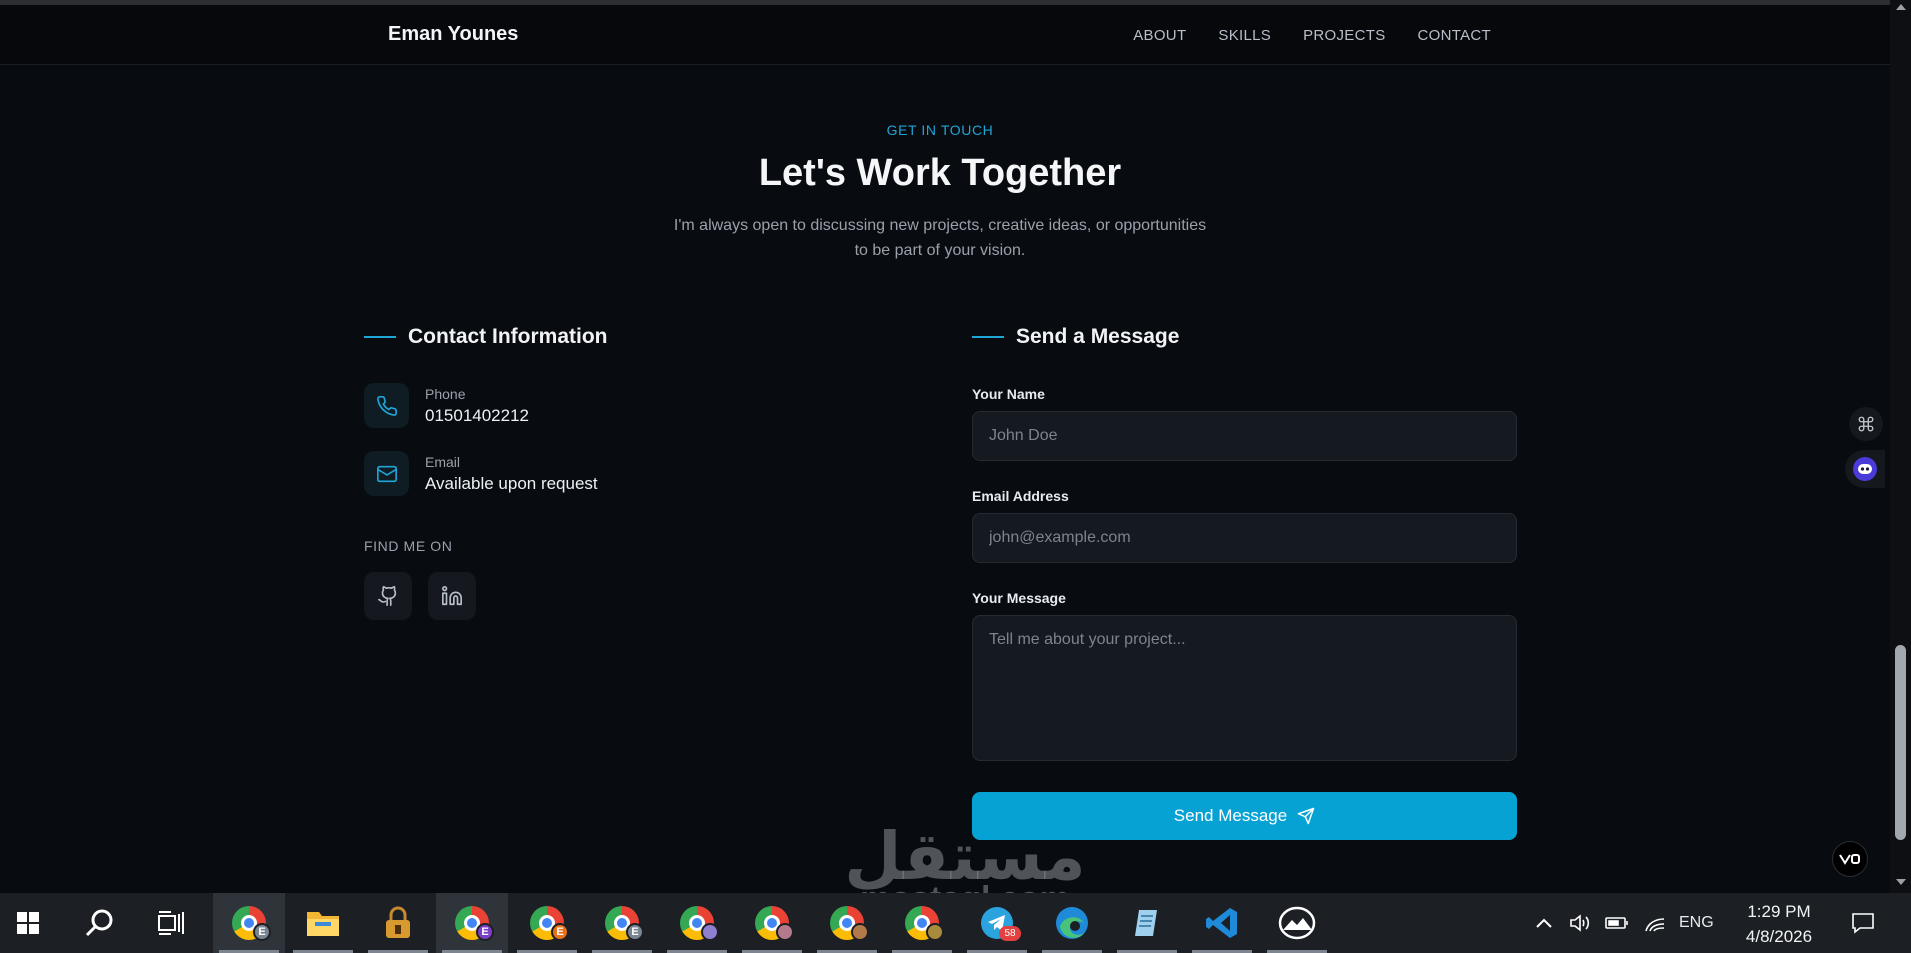 The width and height of the screenshot is (1911, 953). I want to click on name-label: Your Name, so click(1008, 394).